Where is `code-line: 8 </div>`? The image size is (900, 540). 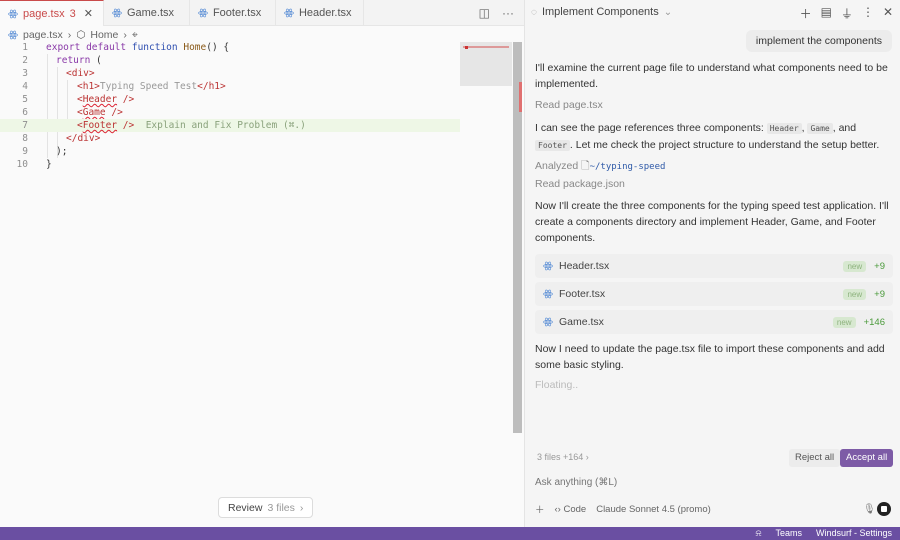 code-line: 8 </div> is located at coordinates (61, 138).